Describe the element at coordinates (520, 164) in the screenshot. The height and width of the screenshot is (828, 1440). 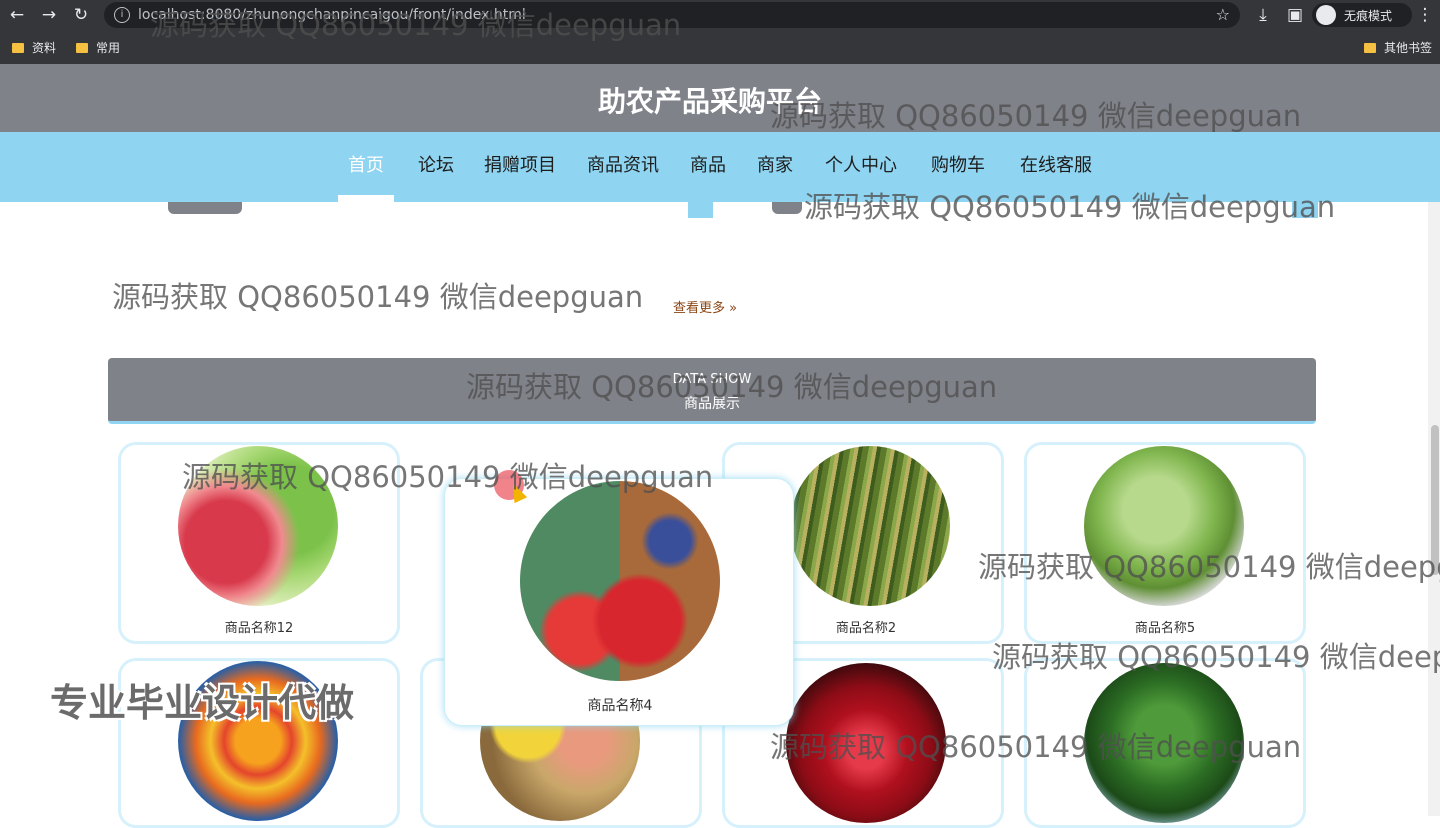
I see `nav-donation: 捐赠项目` at that location.